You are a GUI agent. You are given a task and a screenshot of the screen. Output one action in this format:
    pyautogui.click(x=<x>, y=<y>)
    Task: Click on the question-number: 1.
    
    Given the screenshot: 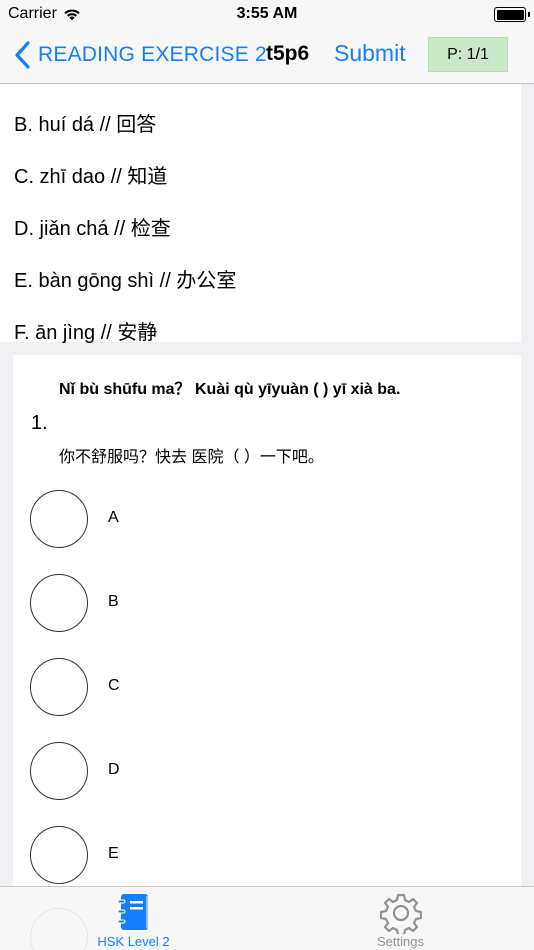 What is the action you would take?
    pyautogui.click(x=39, y=423)
    